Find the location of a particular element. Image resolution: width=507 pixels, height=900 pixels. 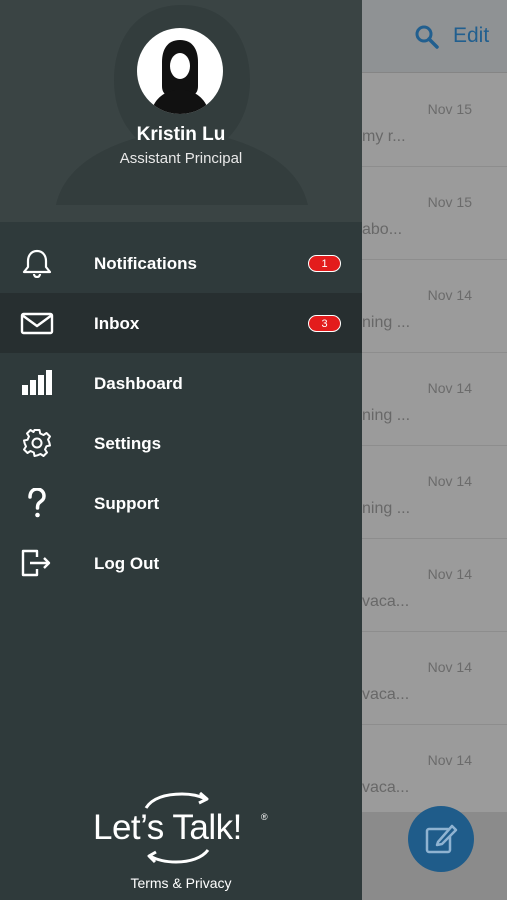

menu-label: Settings is located at coordinates (128, 443).